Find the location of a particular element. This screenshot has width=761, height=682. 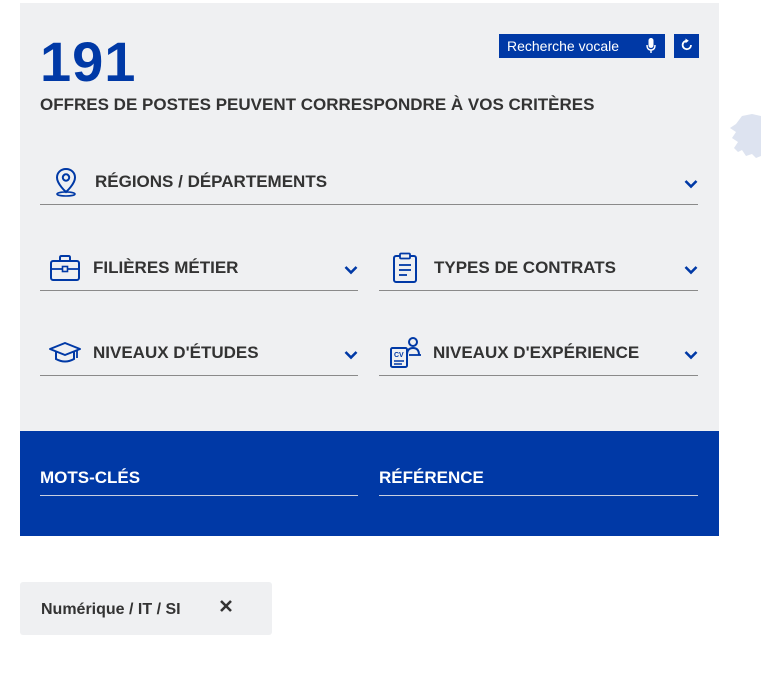

filter-experience-label: NIVEAUX D'EXPÉRIENCE is located at coordinates (536, 352).